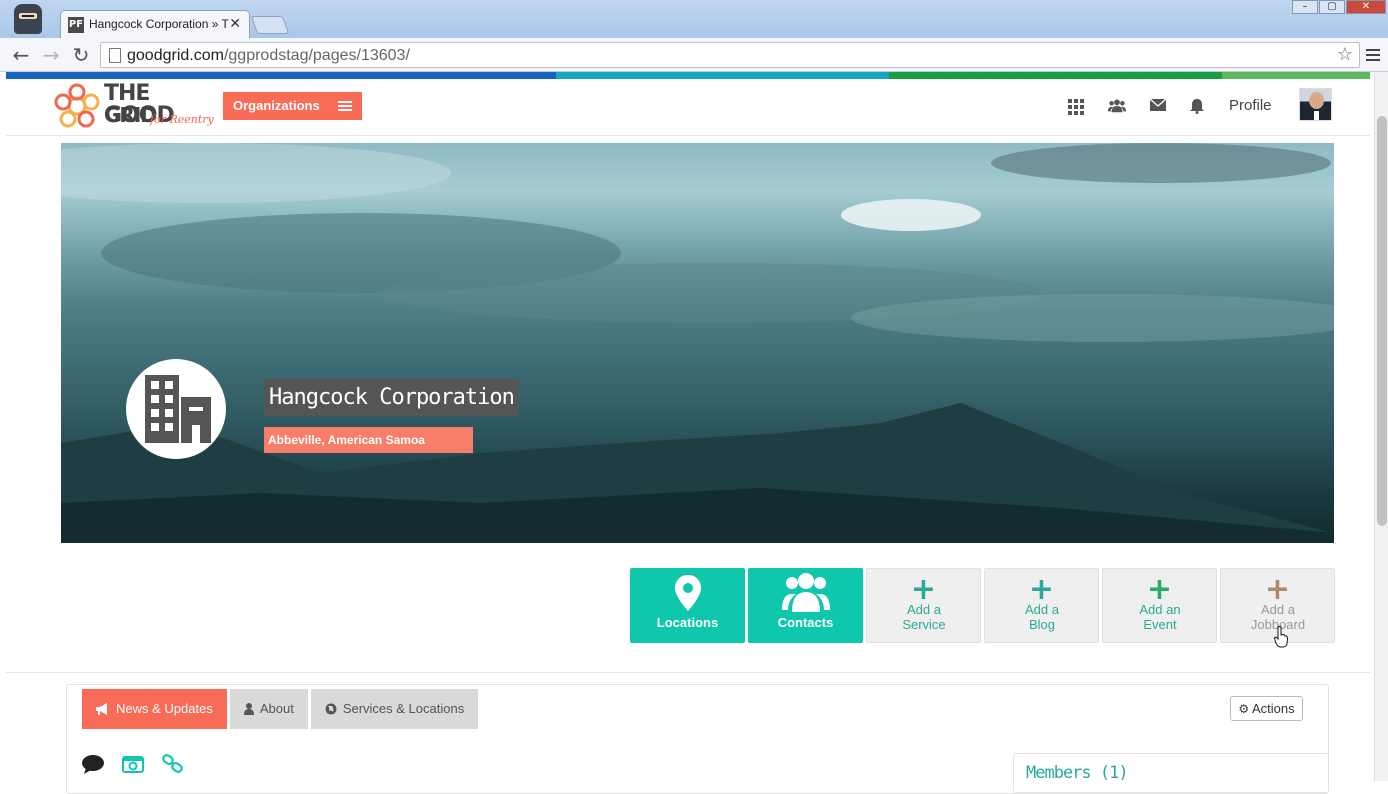 Image resolution: width=1388 pixels, height=794 pixels. I want to click on organizations-button-label: Organizations, so click(276, 105).